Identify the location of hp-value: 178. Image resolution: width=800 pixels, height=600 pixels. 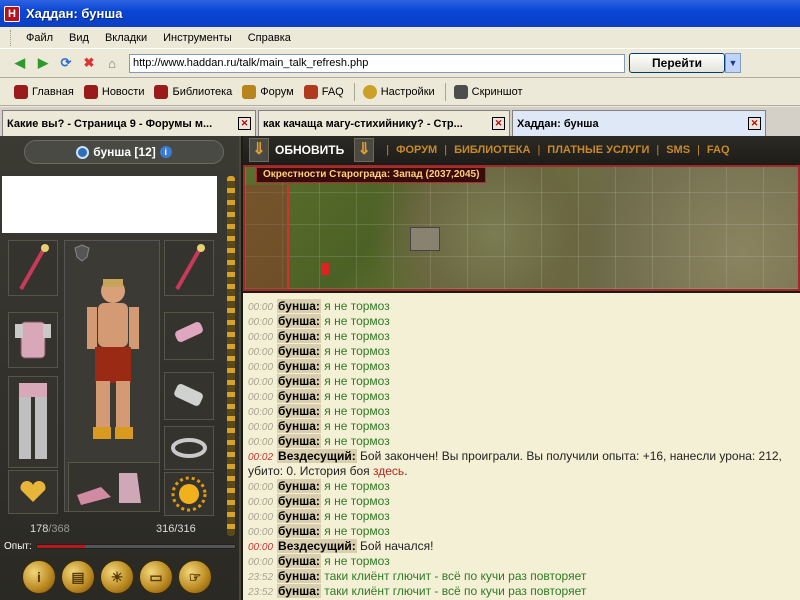
(39, 529).